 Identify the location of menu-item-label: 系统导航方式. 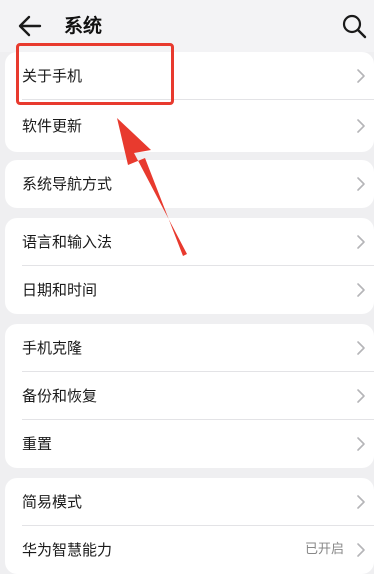
(67, 184).